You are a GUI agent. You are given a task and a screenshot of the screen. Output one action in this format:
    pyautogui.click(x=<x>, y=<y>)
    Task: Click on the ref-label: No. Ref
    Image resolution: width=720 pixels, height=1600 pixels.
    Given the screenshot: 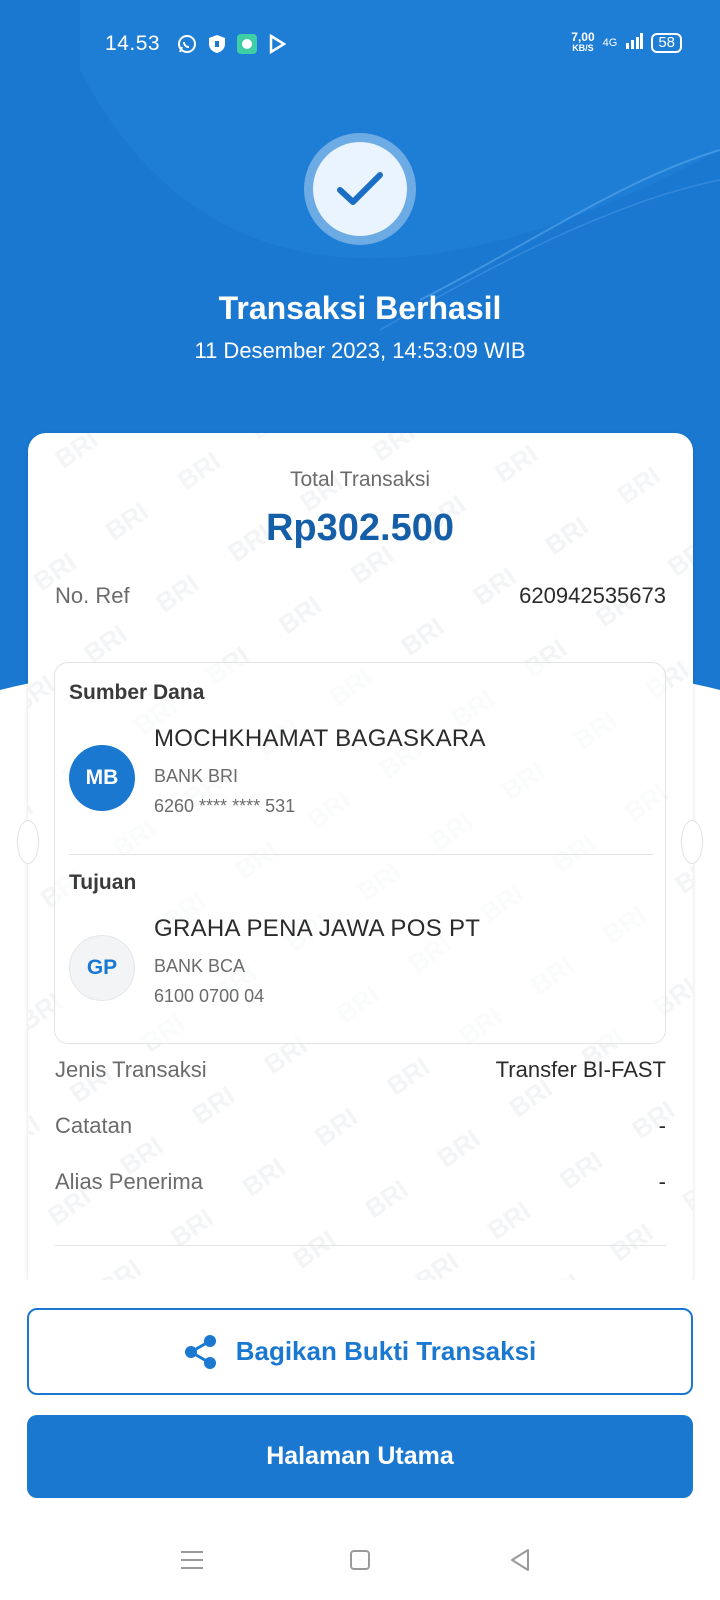 What is the action you would take?
    pyautogui.click(x=92, y=595)
    